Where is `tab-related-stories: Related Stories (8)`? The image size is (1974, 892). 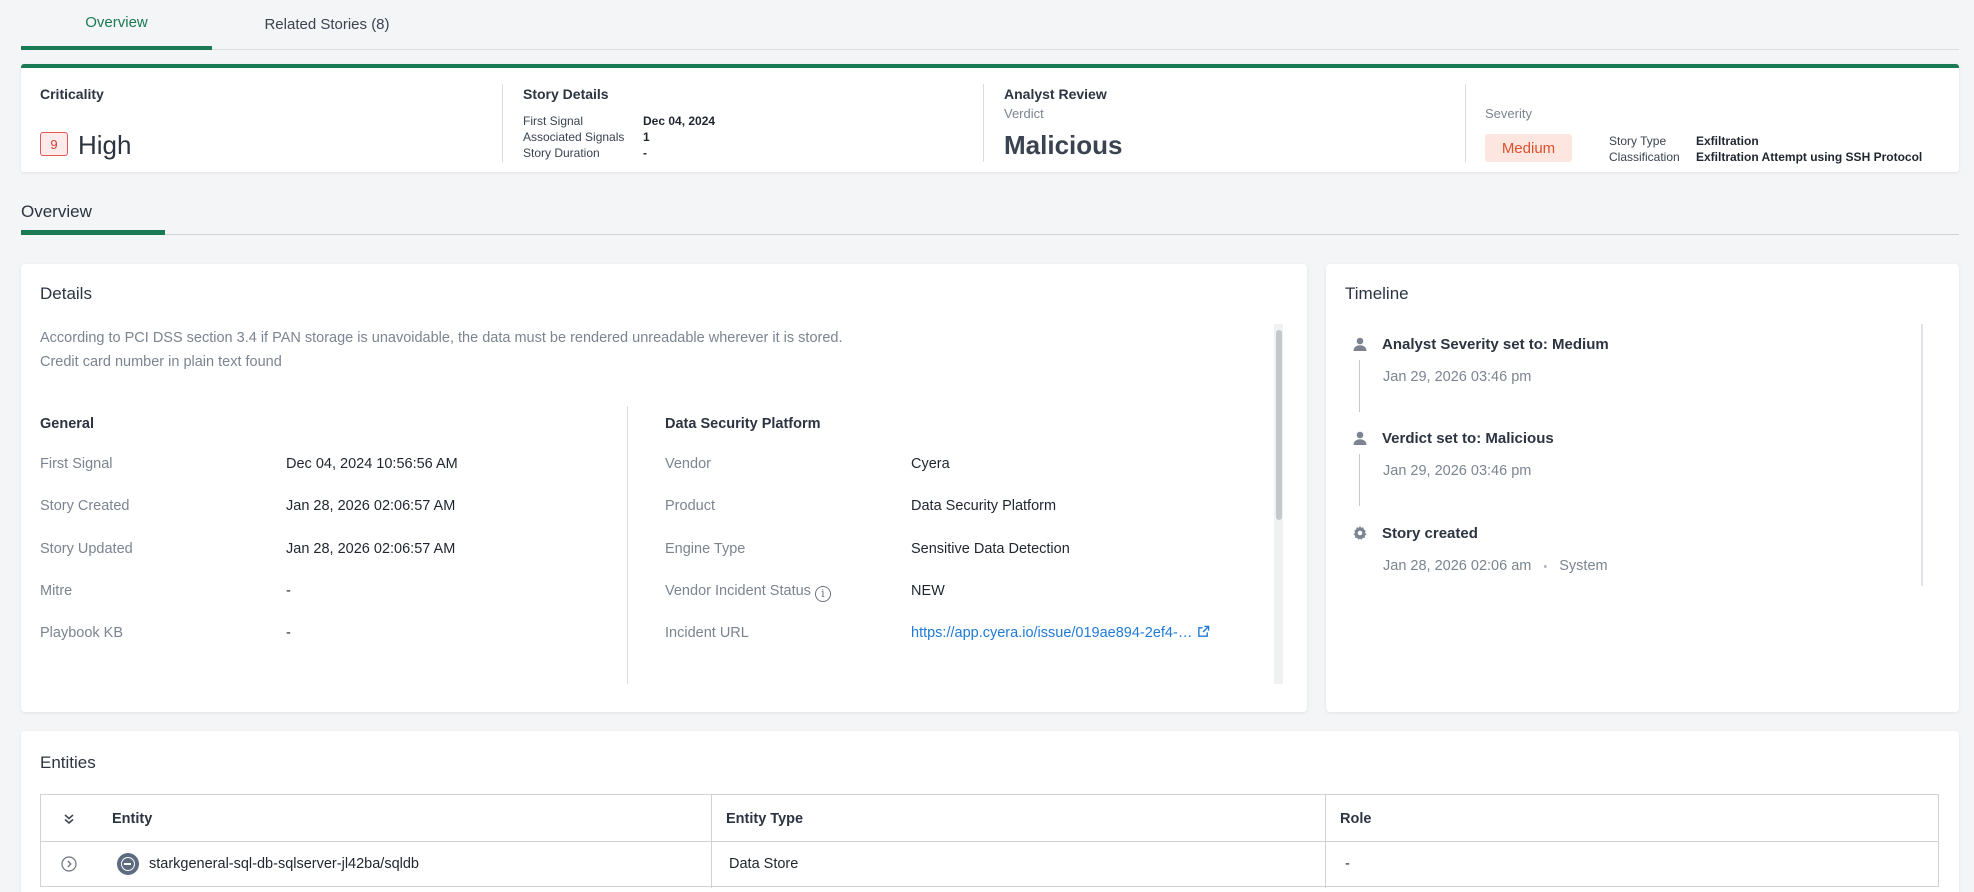 tab-related-stories: Related Stories (8) is located at coordinates (327, 25).